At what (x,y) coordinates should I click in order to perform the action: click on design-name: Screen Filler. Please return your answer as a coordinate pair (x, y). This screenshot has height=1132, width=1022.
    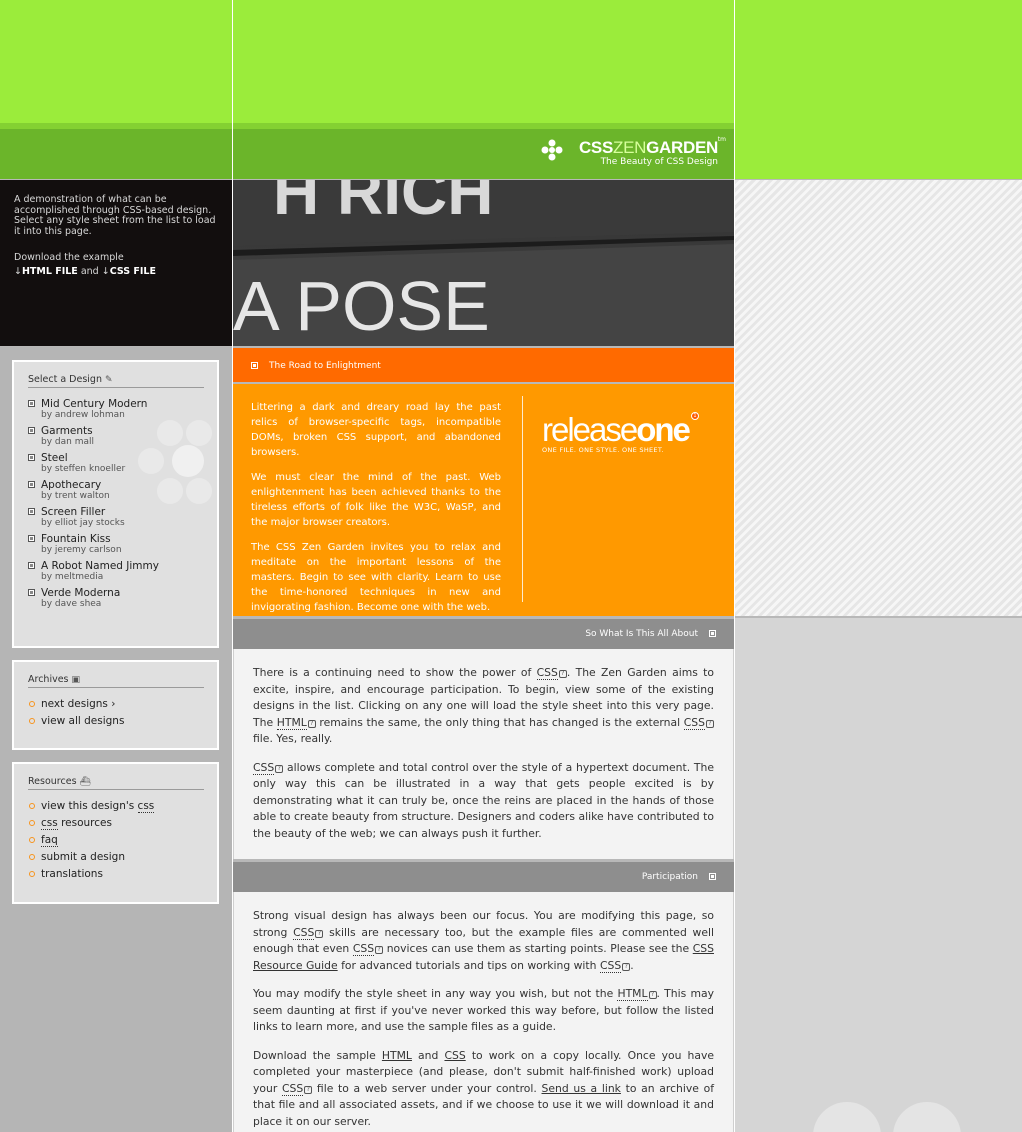
    Looking at the image, I should click on (122, 512).